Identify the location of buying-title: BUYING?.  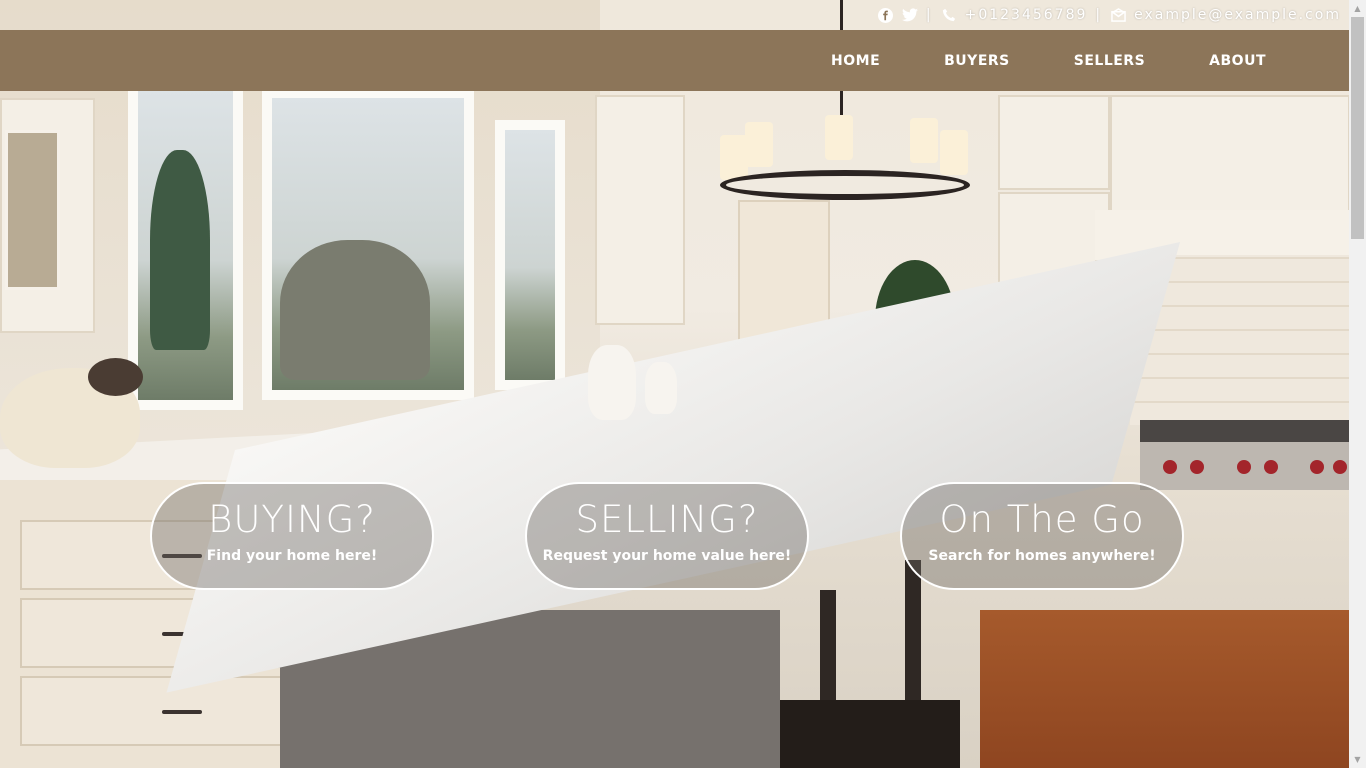
(292, 519).